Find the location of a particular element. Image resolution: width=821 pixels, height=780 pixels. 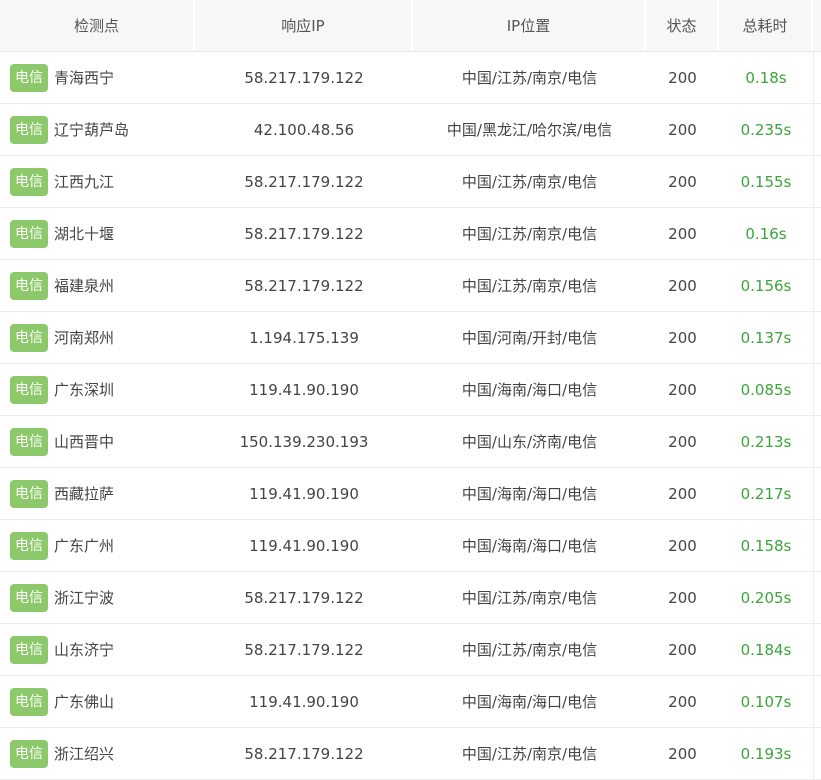

node-name: 广东佛山 is located at coordinates (84, 702).